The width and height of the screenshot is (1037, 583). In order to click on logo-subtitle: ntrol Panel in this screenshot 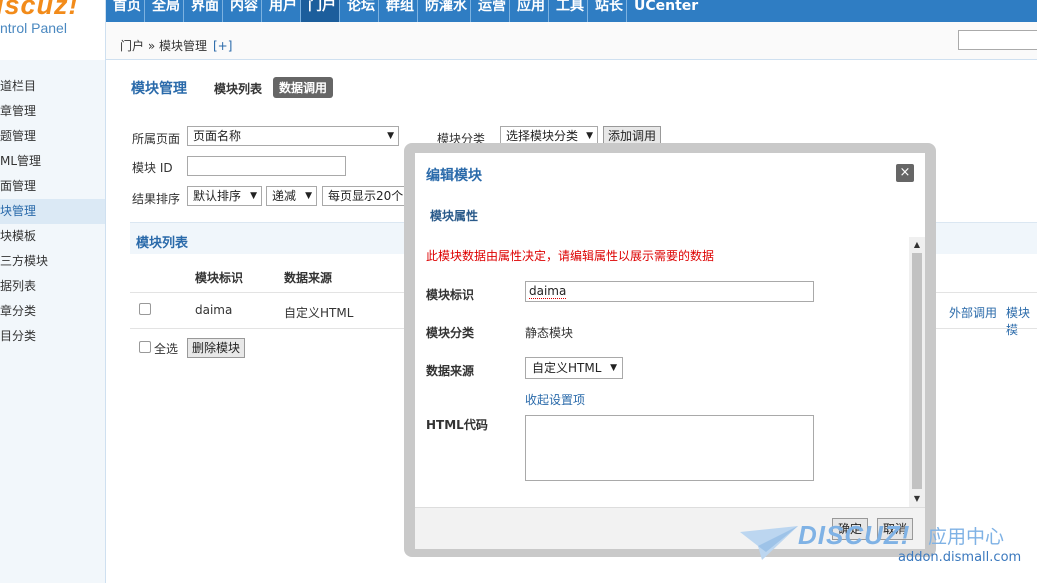, I will do `click(33, 28)`.